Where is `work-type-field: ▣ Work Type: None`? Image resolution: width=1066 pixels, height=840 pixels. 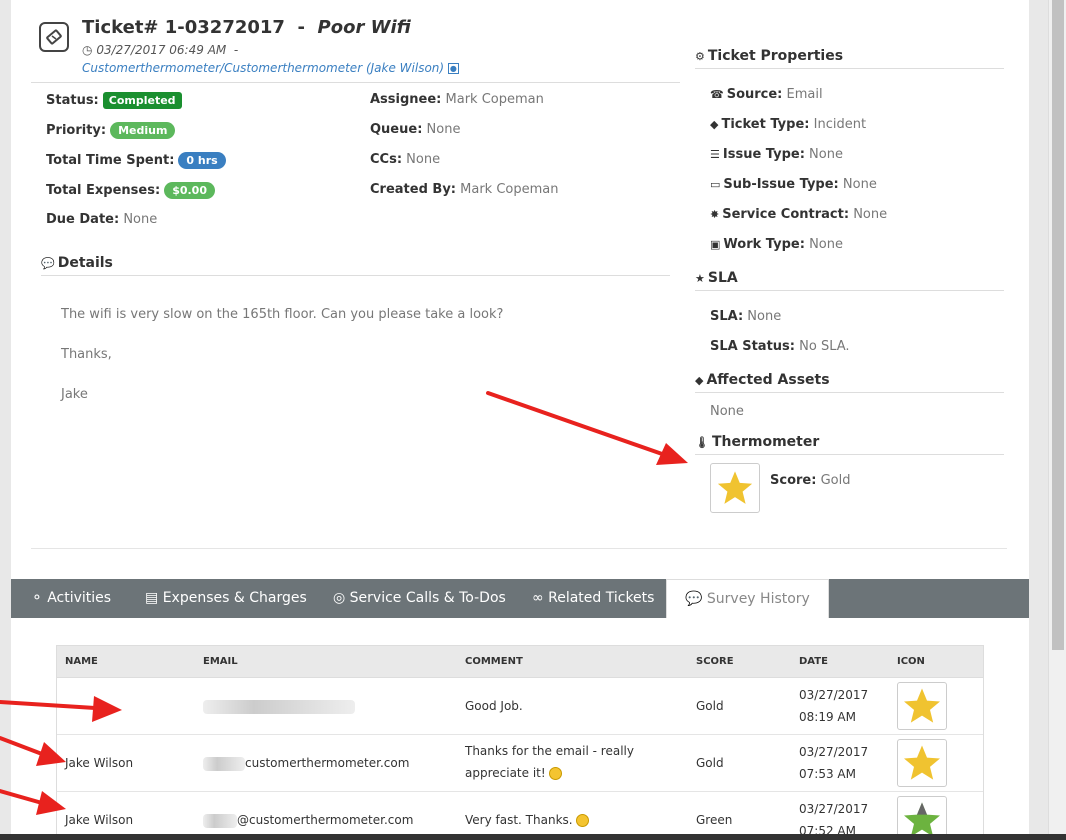
work-type-field: ▣ Work Type: None is located at coordinates (776, 244).